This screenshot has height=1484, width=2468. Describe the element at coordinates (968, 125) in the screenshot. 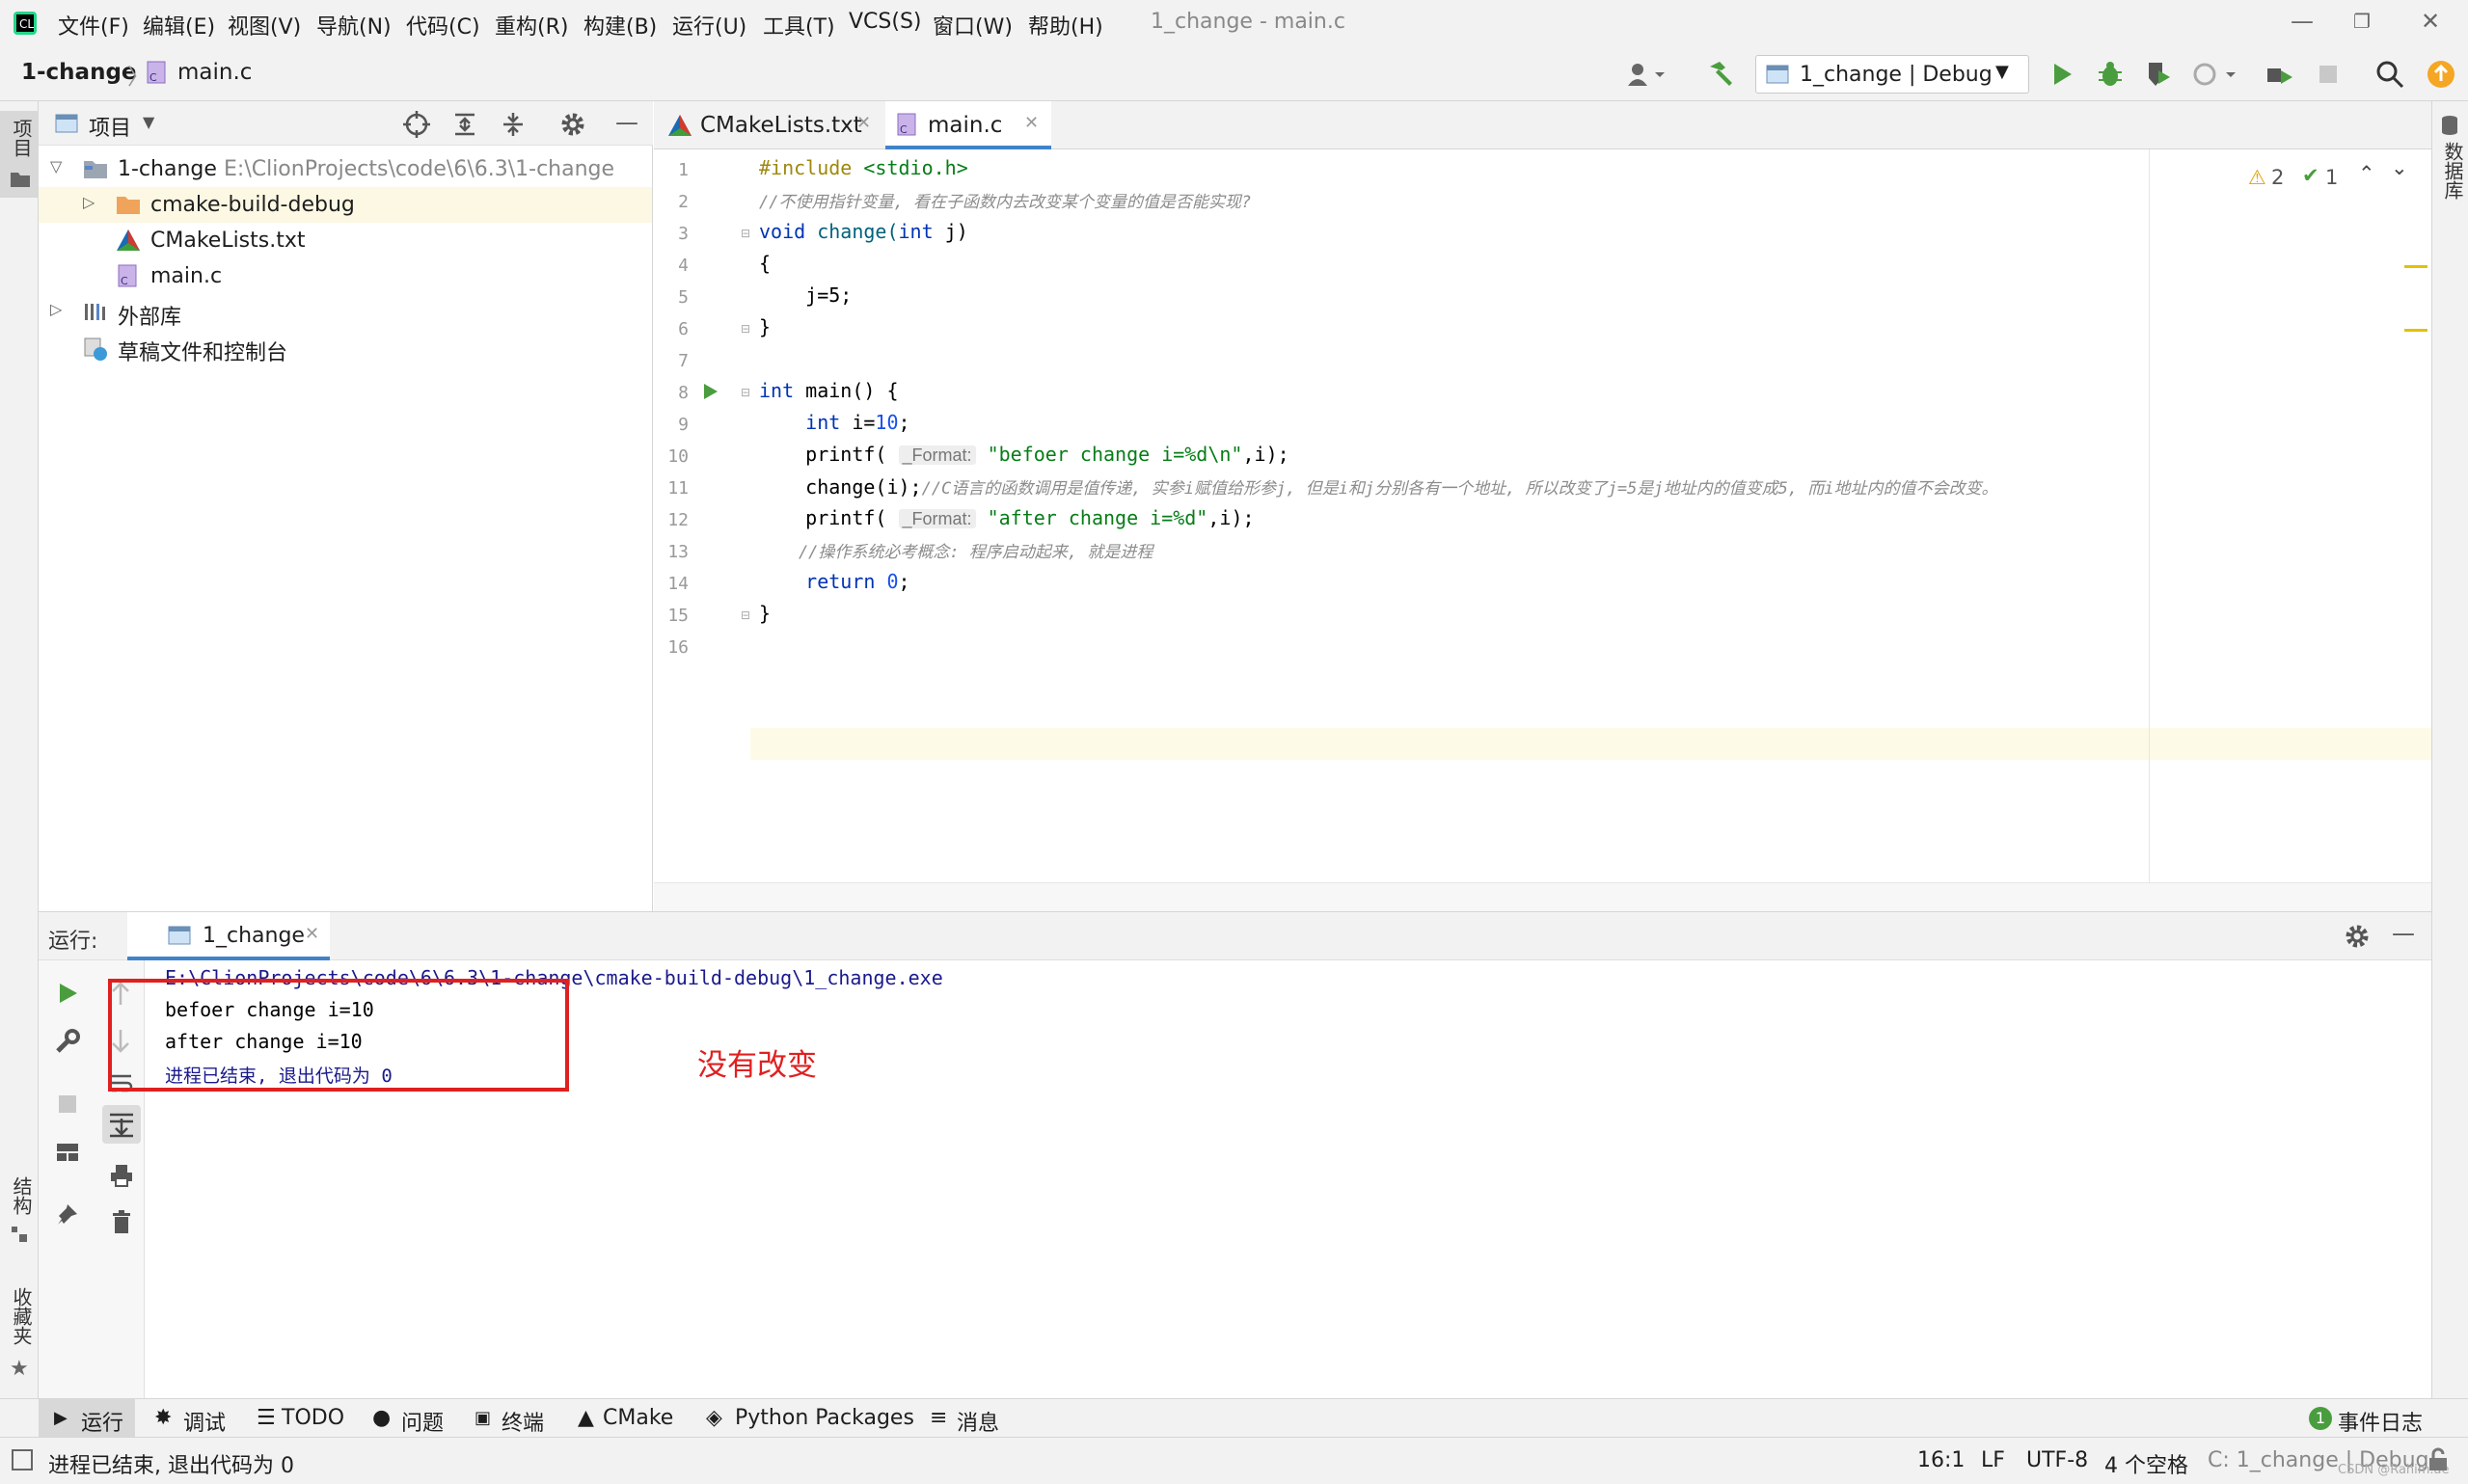

I see `tab-main-c: C main.c ✕` at that location.